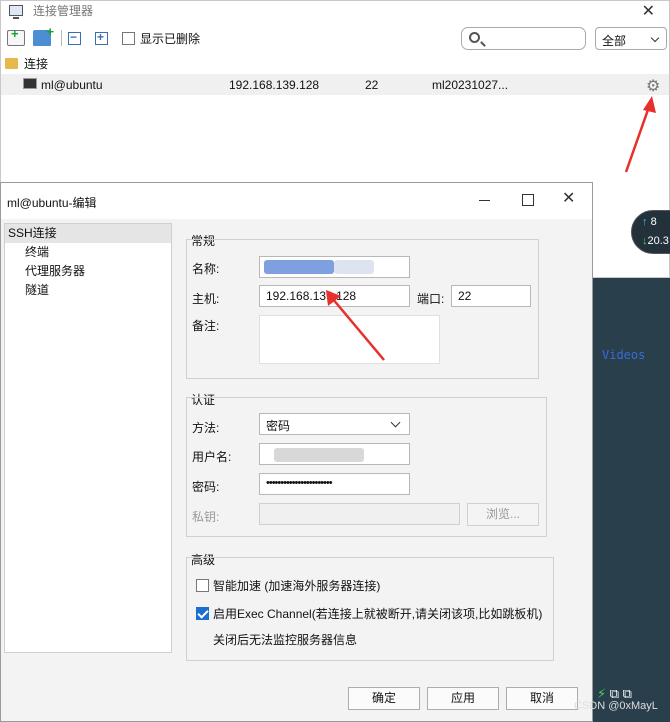 The width and height of the screenshot is (670, 722). What do you see at coordinates (88, 233) in the screenshot?
I see `nav-item-ssh: SSH连接` at bounding box center [88, 233].